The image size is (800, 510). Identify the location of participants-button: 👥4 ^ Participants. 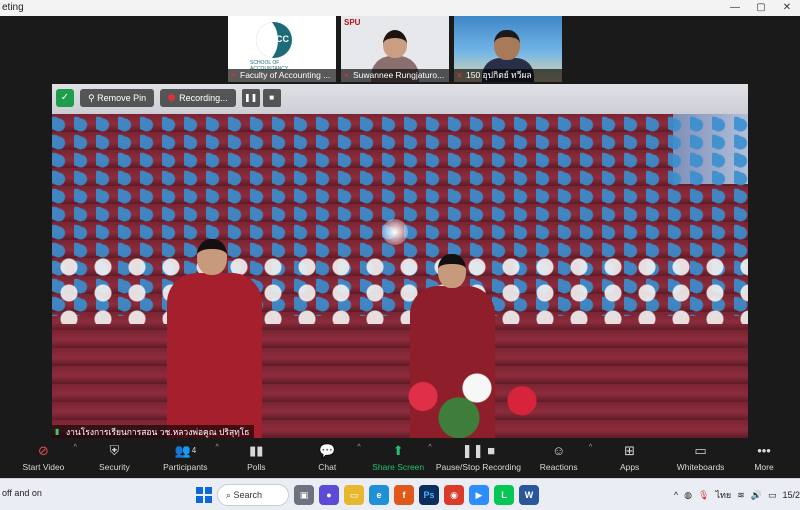
(185, 458).